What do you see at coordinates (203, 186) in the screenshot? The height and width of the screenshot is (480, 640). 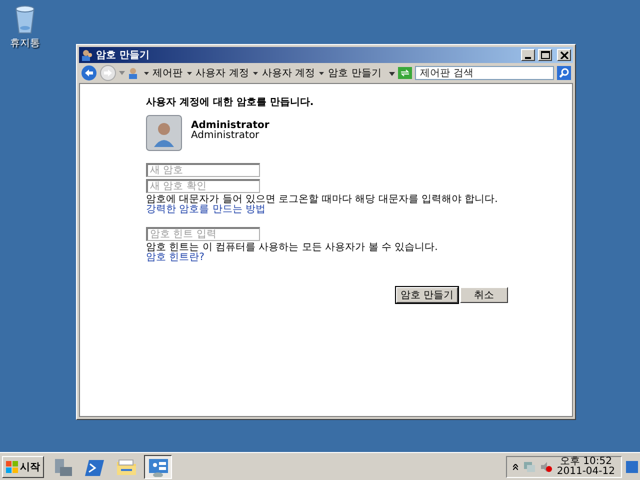 I see `password-field: 새 암호 확인` at bounding box center [203, 186].